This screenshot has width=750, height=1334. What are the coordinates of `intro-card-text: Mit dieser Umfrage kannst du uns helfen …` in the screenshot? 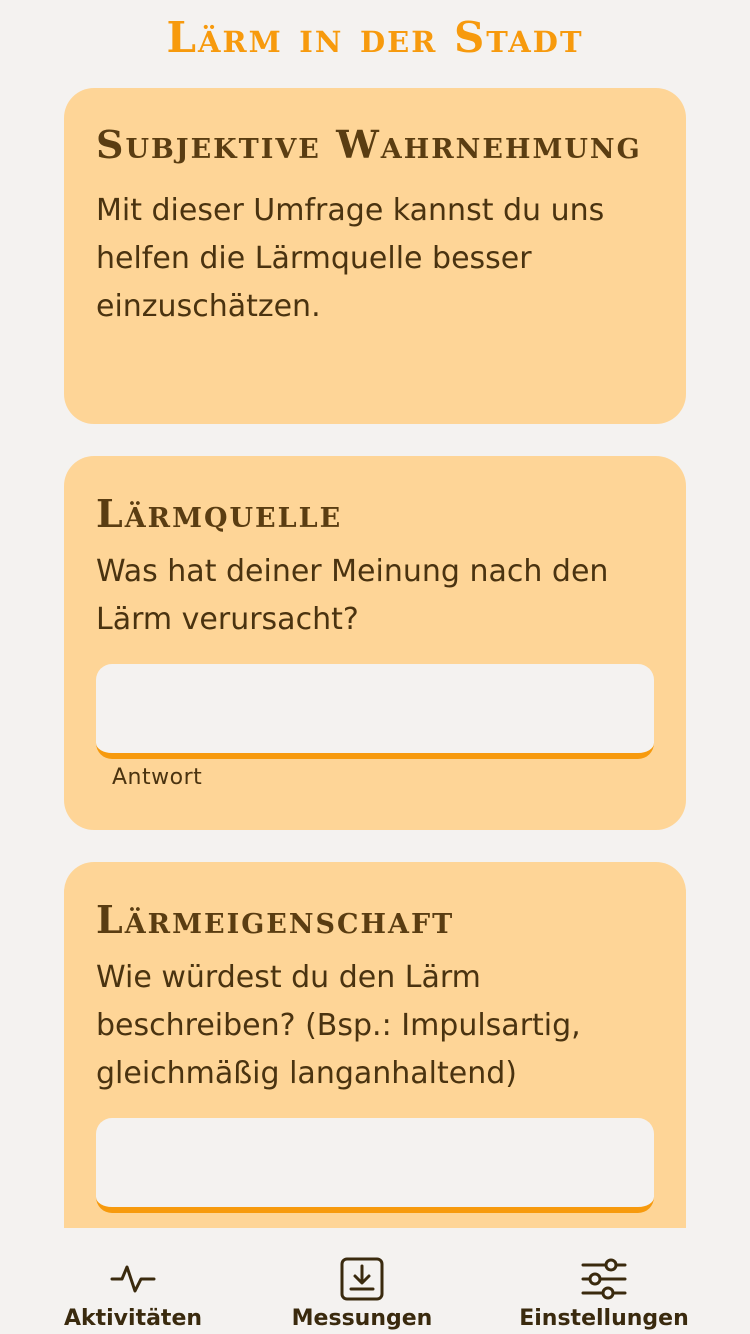 It's located at (350, 258).